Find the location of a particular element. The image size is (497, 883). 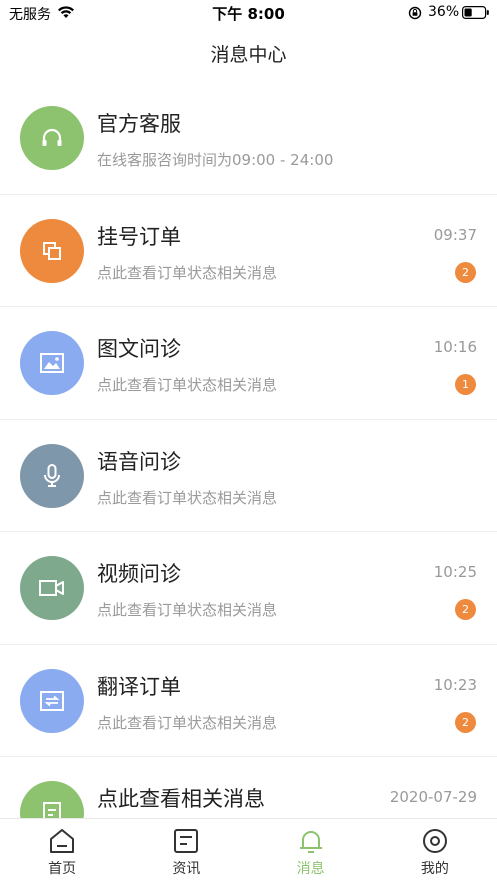

tab-profile: 我的 is located at coordinates (435, 851).